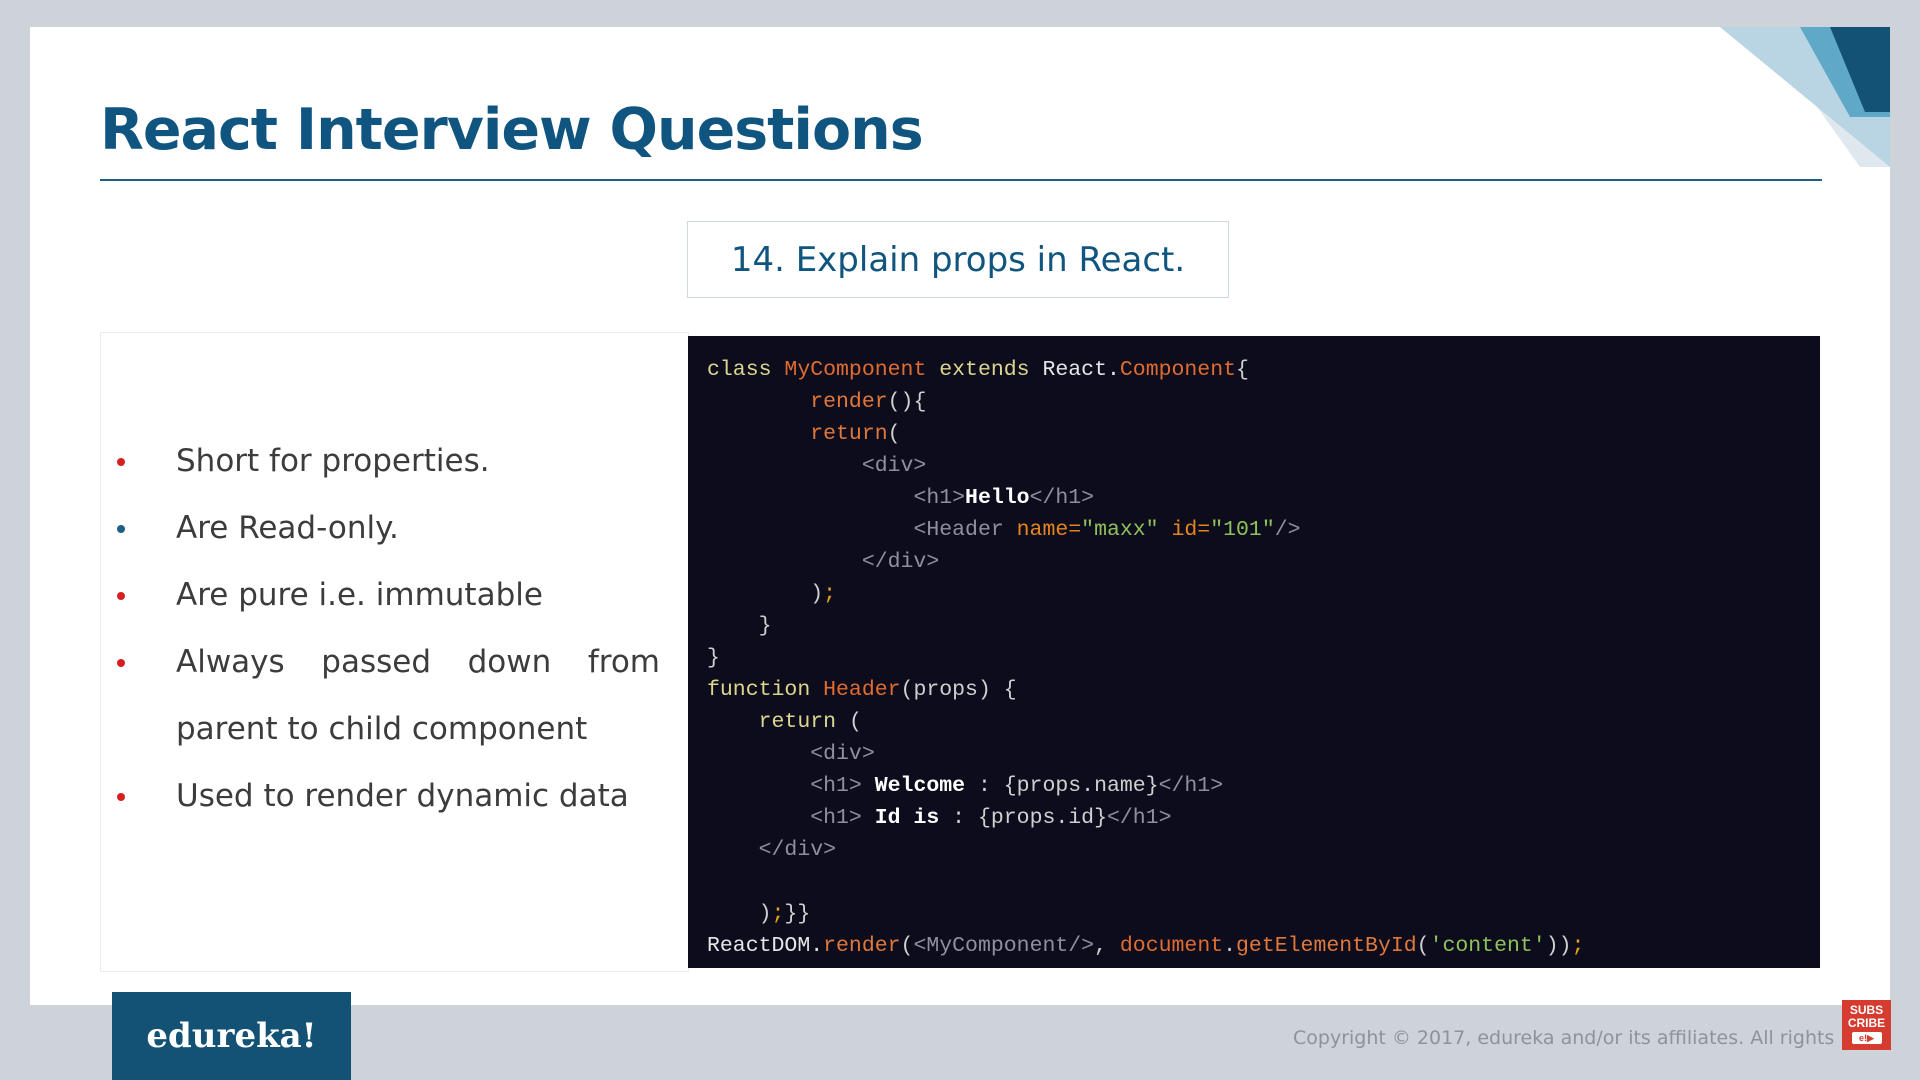  I want to click on bullet-item: Used to render dynamic data, so click(394, 796).